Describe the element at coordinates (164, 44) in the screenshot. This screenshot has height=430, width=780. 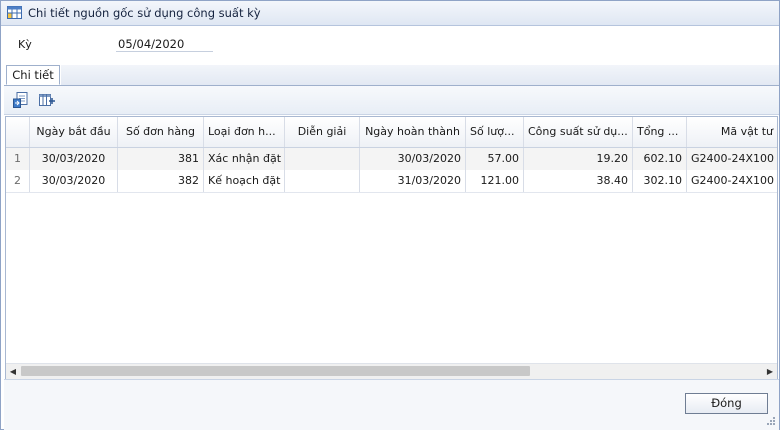
I see `period-field: 05/04/2020` at that location.